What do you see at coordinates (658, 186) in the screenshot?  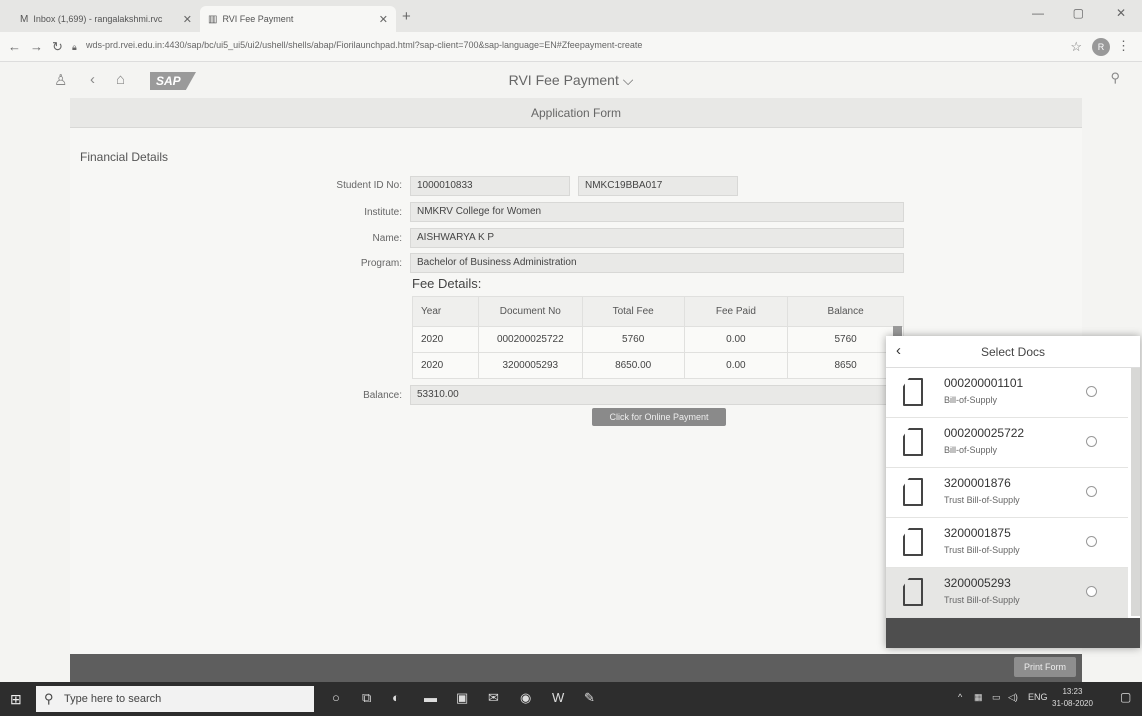 I see `student-code-field: NMKC19BBA017` at bounding box center [658, 186].